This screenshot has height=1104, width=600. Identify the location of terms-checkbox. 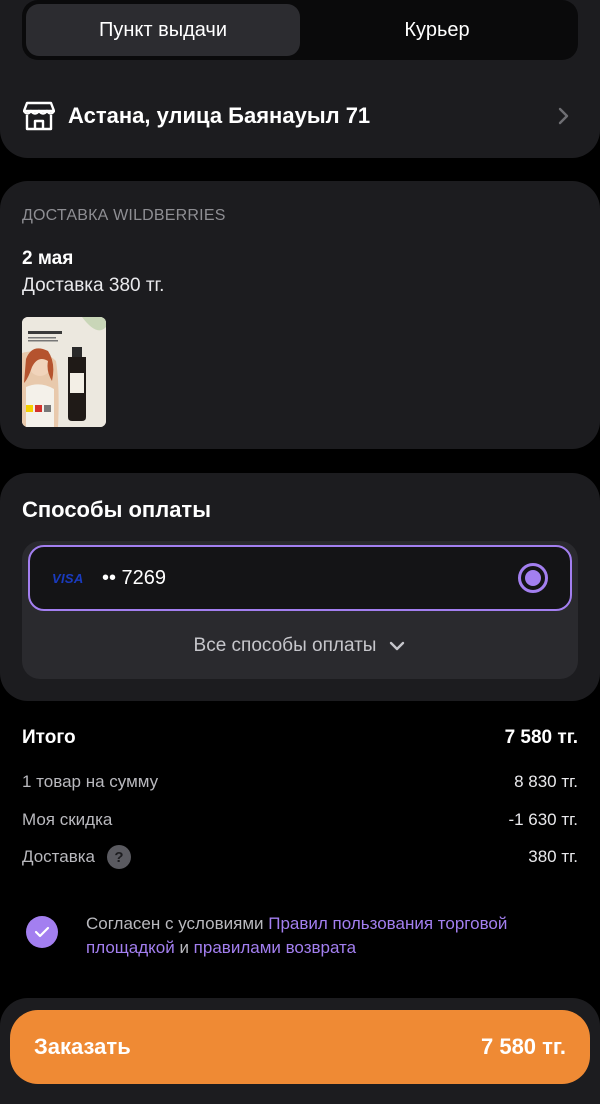
(42, 932).